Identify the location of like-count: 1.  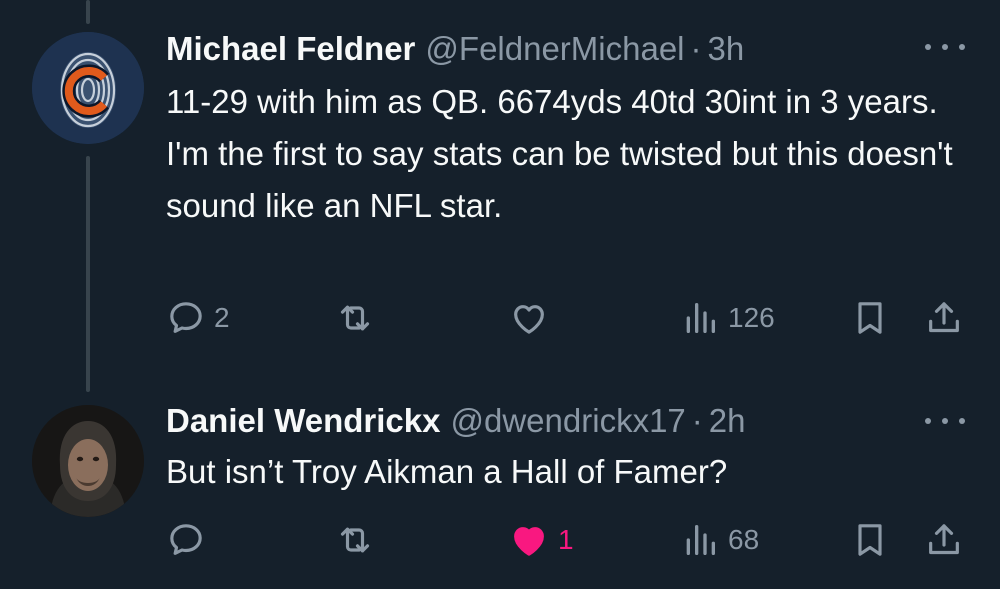
(566, 539).